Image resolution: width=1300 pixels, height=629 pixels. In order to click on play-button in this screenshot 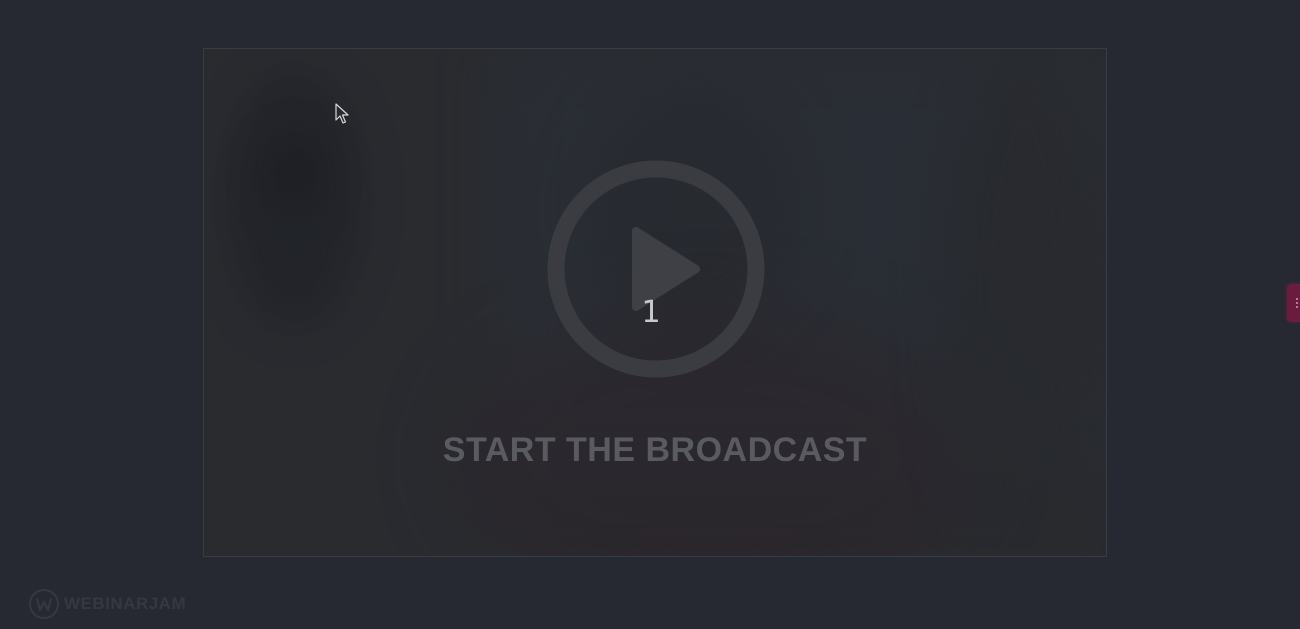, I will do `click(656, 269)`.